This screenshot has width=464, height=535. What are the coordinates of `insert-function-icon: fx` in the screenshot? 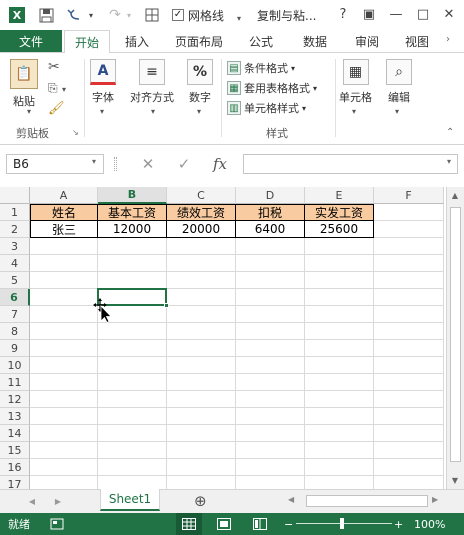 It's located at (220, 164).